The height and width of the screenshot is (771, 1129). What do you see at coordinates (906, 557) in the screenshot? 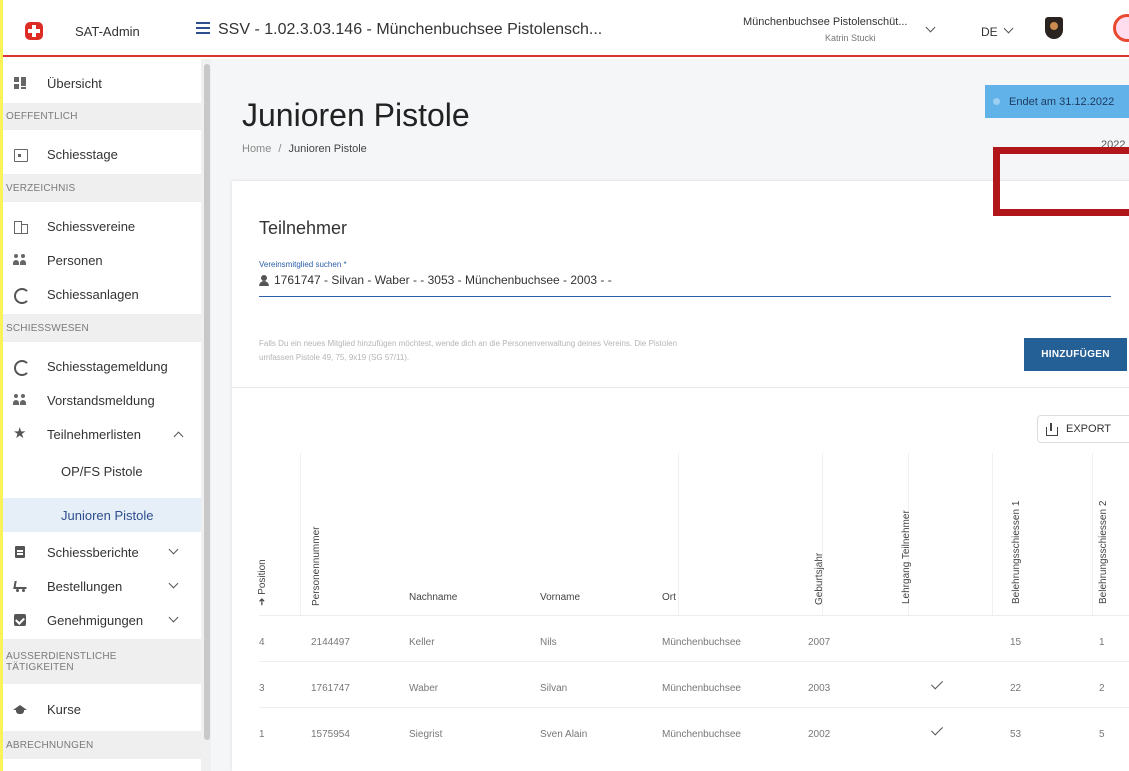
I see `column-header-lehrgang: Lehrgang Teilnehmer` at bounding box center [906, 557].